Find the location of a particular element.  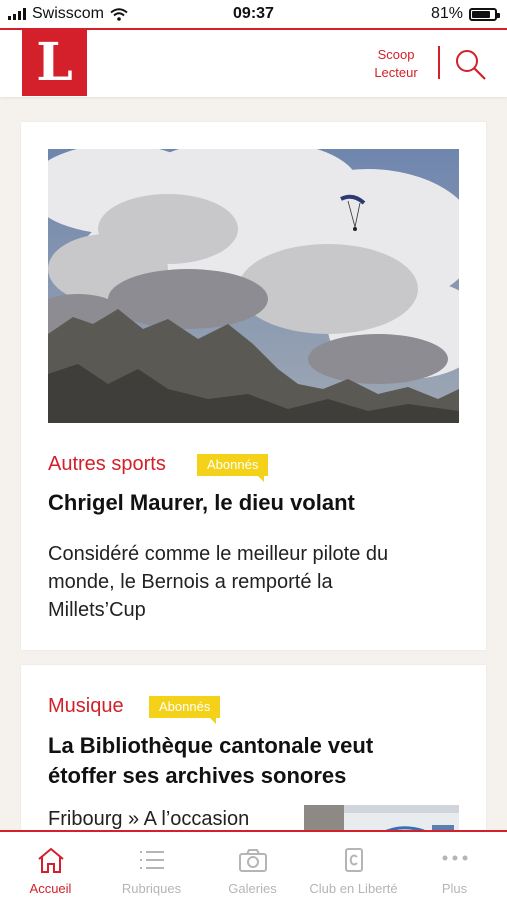

header-divider is located at coordinates (439, 62).